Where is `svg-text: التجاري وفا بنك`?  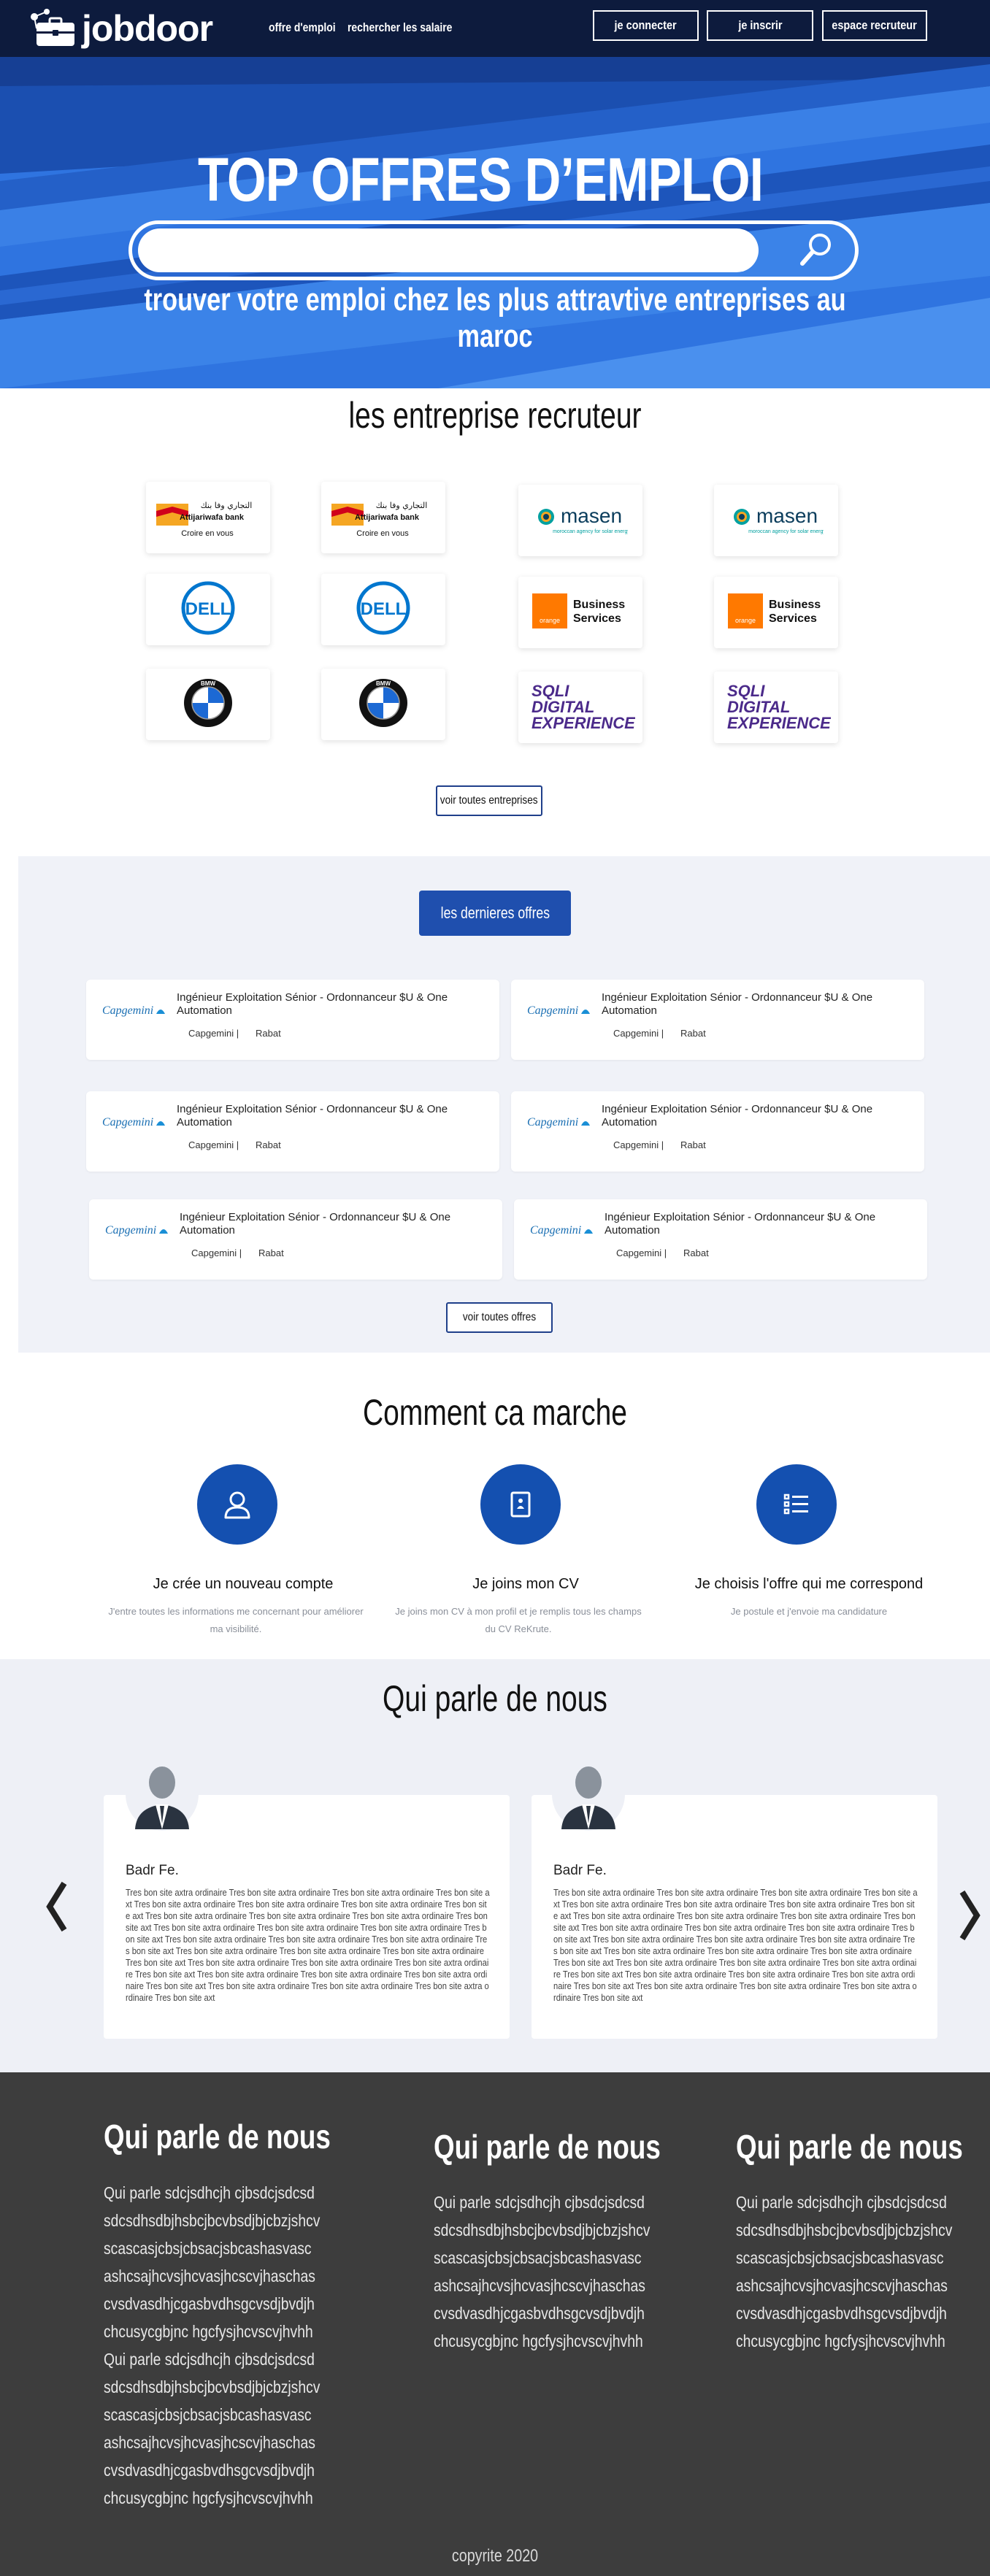
svg-text: التجاري وفا بنك is located at coordinates (402, 505).